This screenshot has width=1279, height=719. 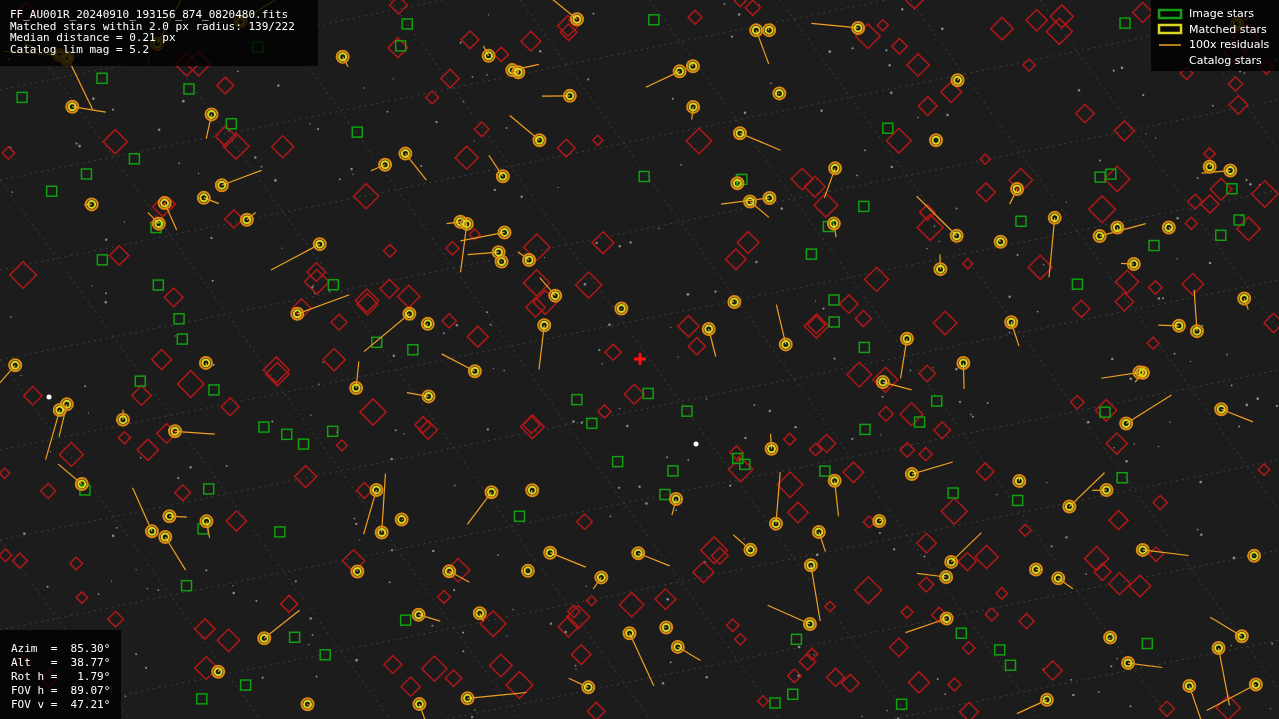 What do you see at coordinates (61, 691) in the screenshot?
I see `pointing-line: FOV h = 89.07°` at bounding box center [61, 691].